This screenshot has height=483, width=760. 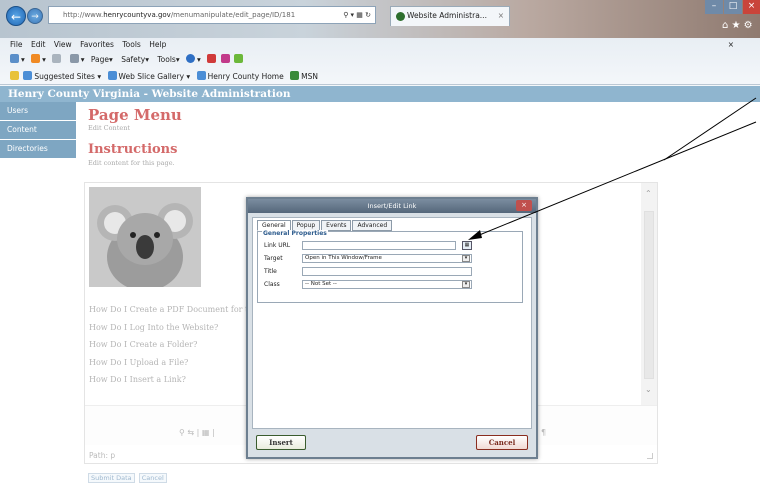 What do you see at coordinates (64, 76) in the screenshot?
I see `fav-suggested-sites: Suggested Sites` at bounding box center [64, 76].